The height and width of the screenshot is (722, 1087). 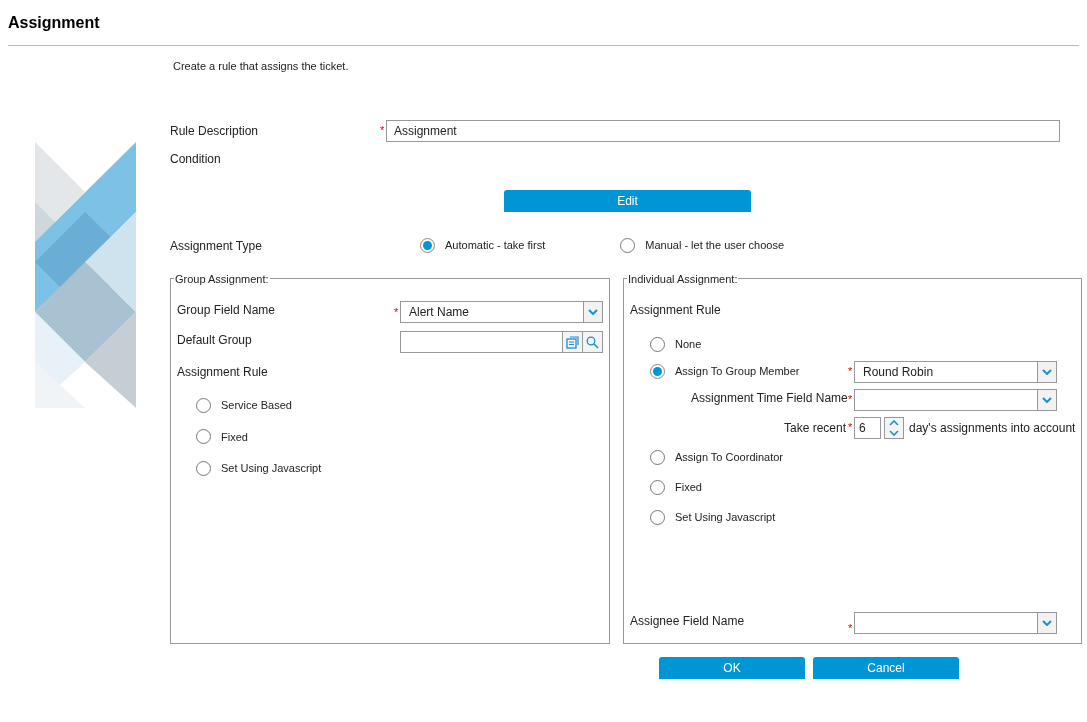 What do you see at coordinates (955, 371) in the screenshot?
I see `dropdown-field: Round Robin` at bounding box center [955, 371].